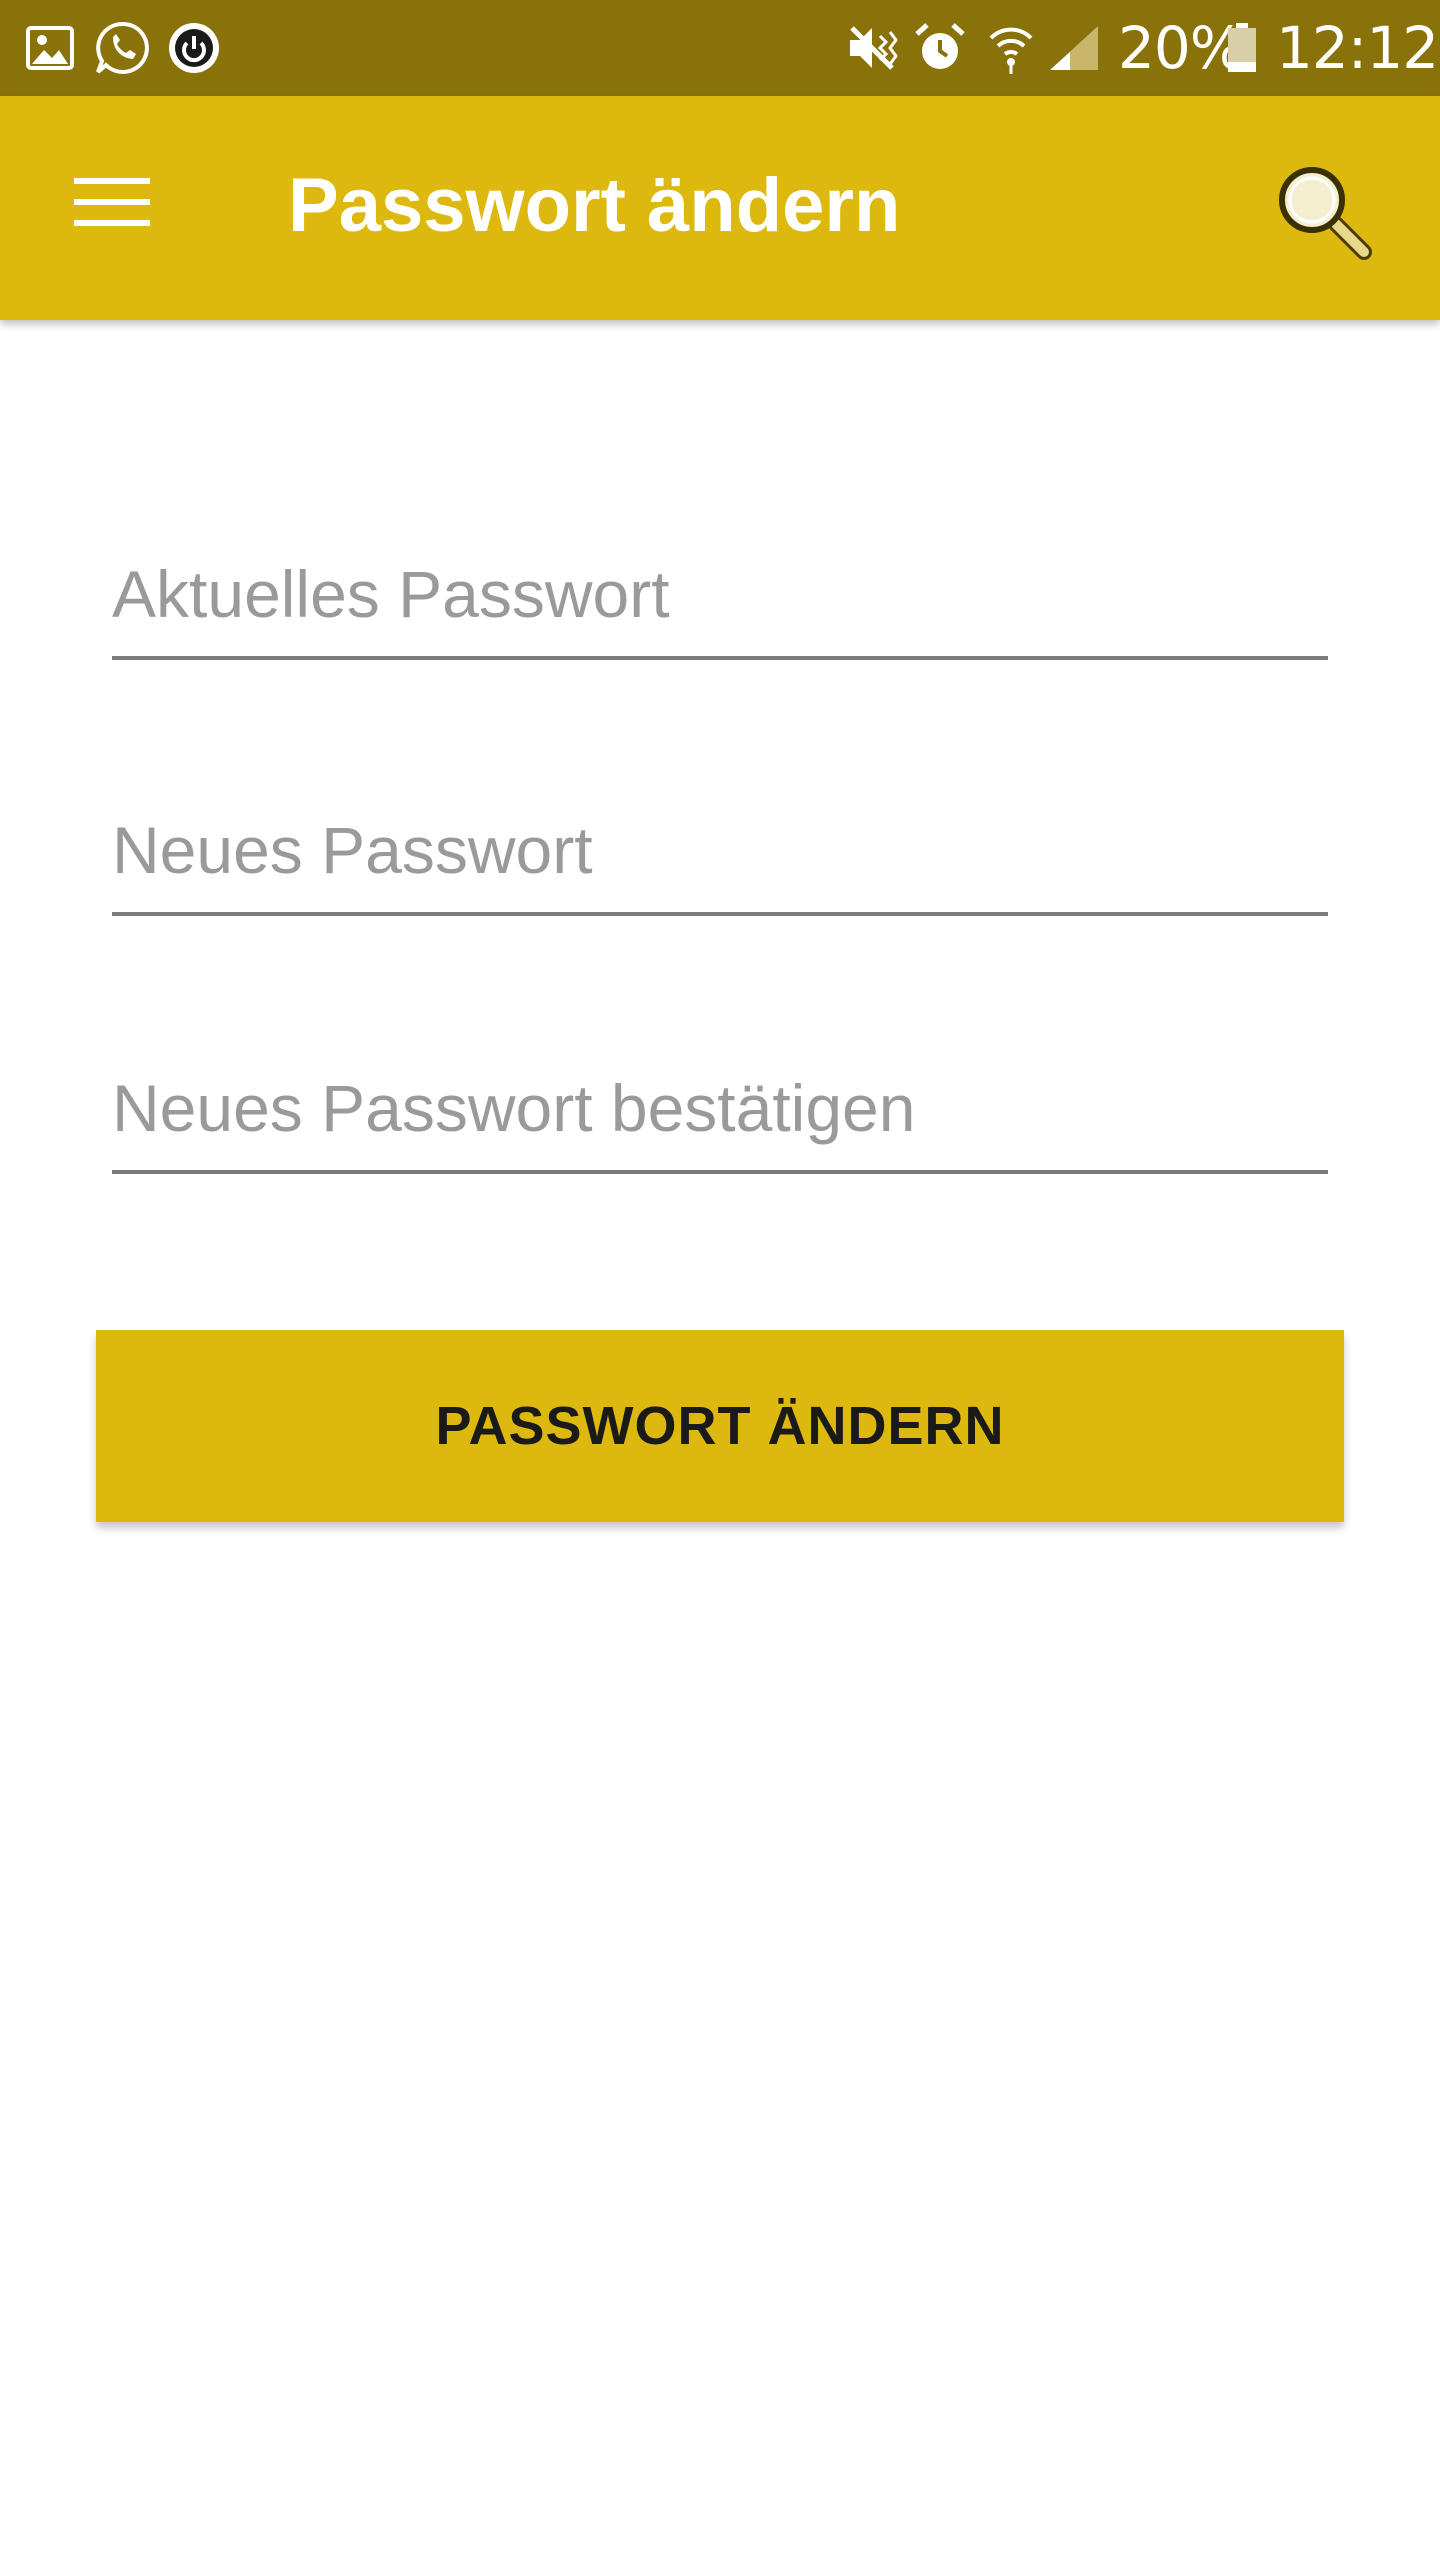  I want to click on menu-button, so click(112, 204).